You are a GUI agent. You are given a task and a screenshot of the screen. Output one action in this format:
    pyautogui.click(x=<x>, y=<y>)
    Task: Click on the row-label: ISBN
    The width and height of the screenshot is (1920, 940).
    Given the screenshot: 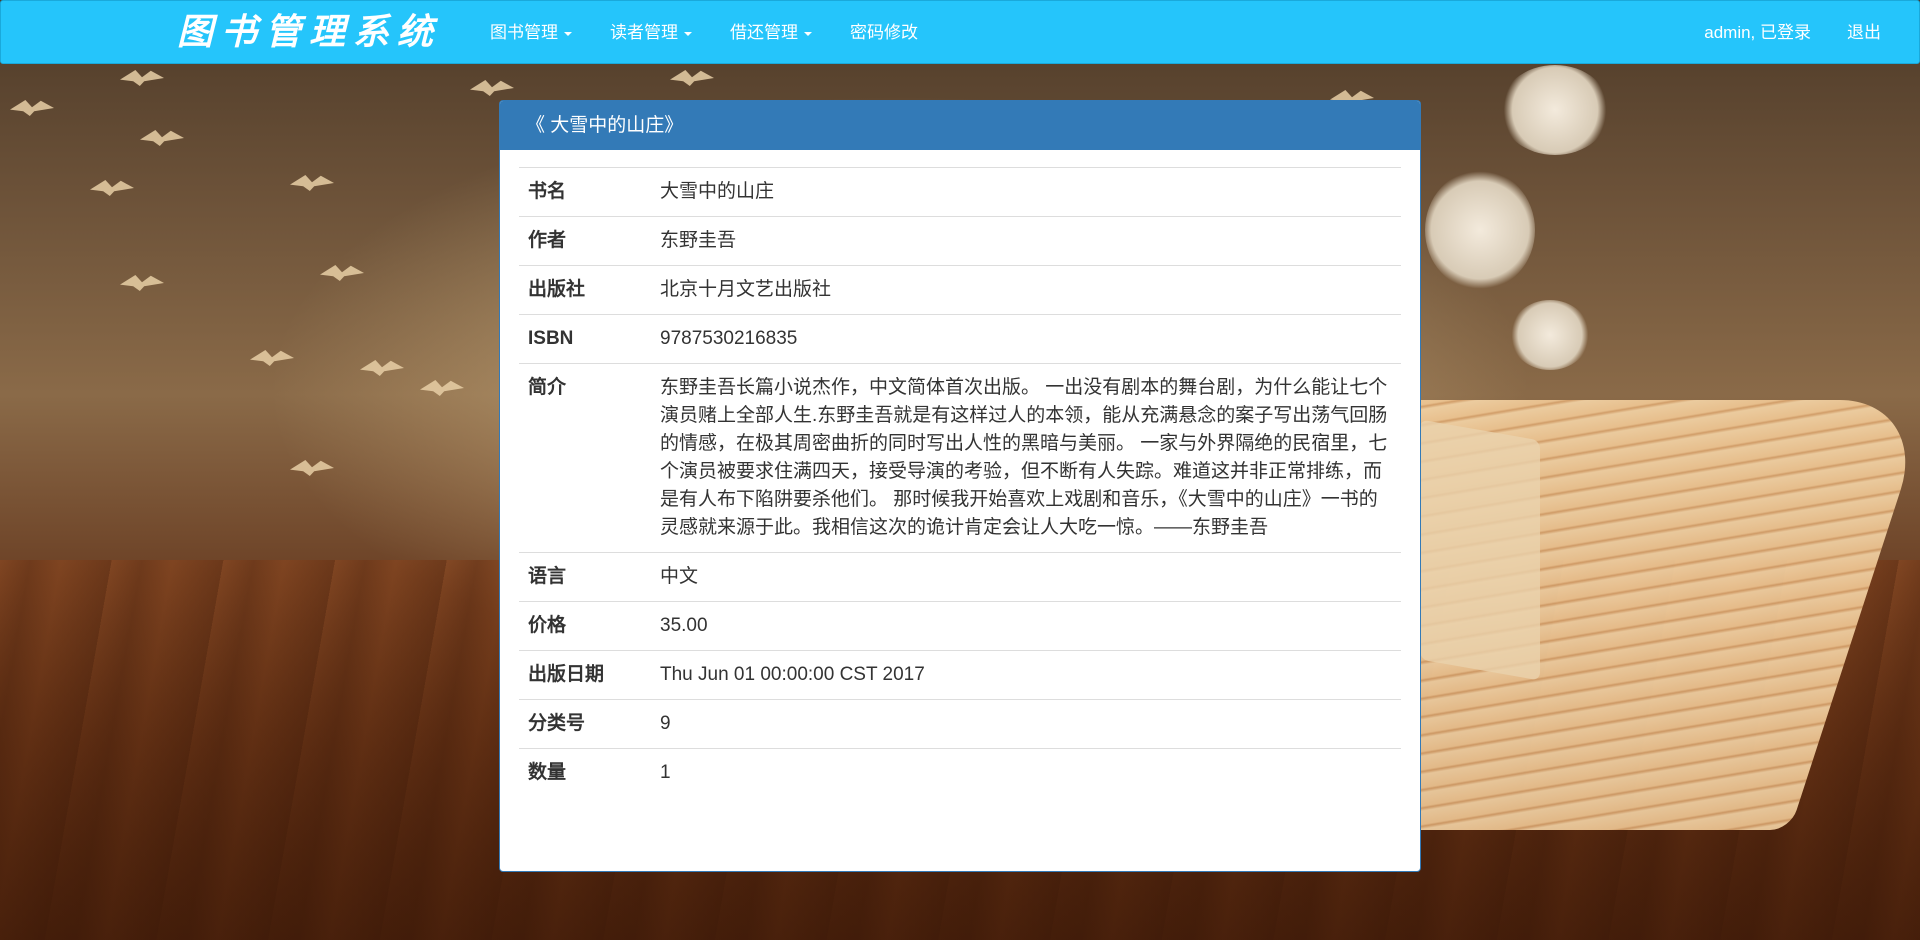 What is the action you would take?
    pyautogui.click(x=551, y=338)
    